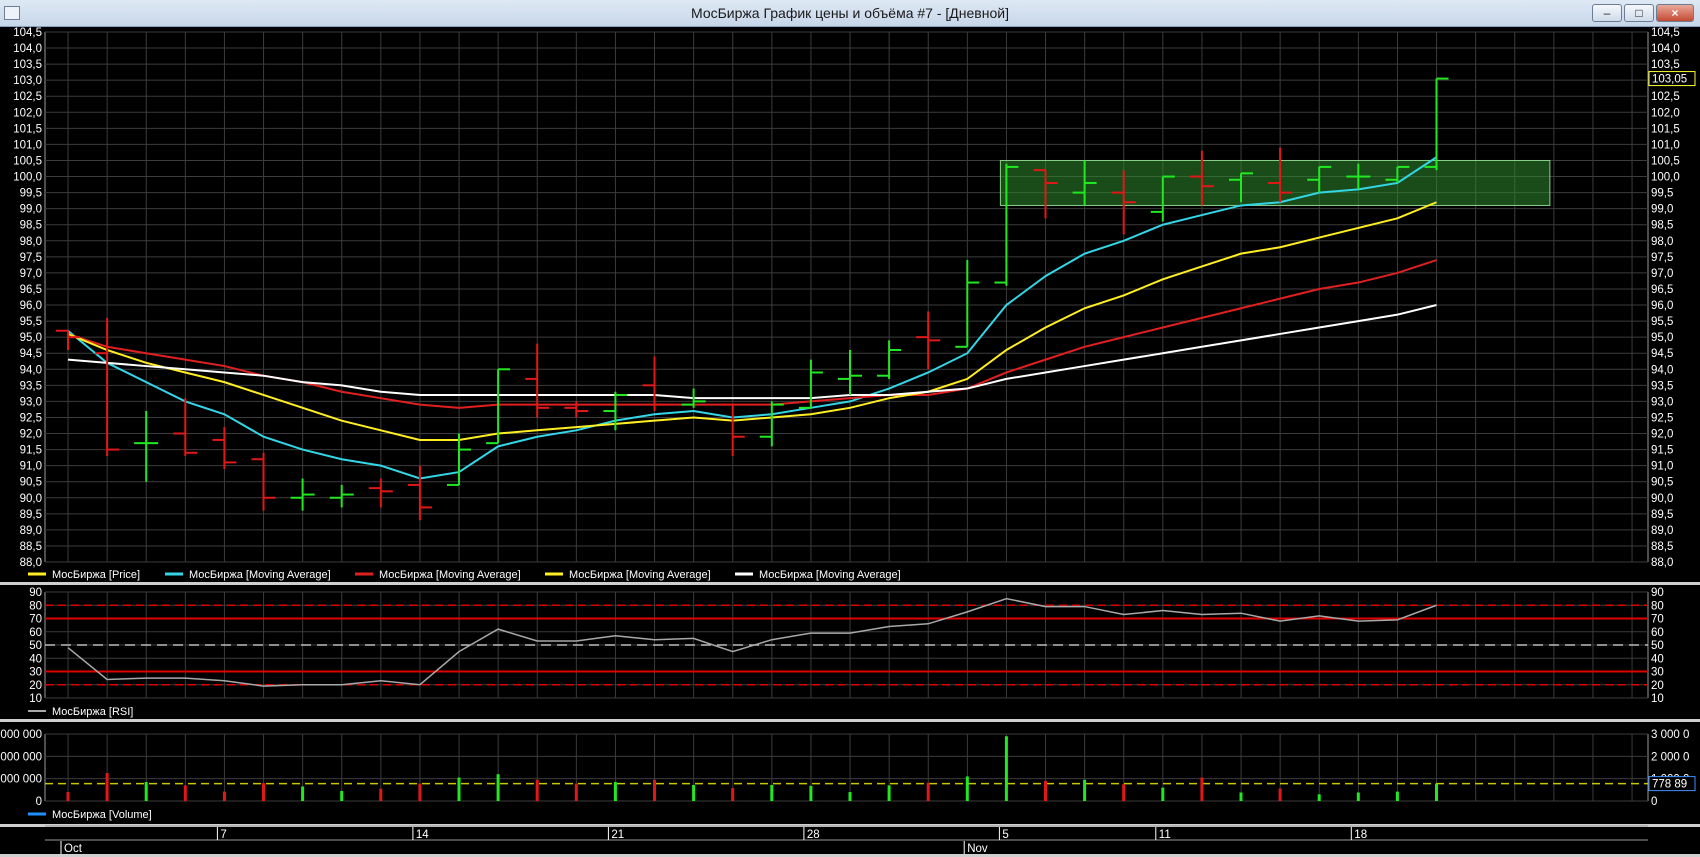 This screenshot has width=1700, height=857. Describe the element at coordinates (31, 274) in the screenshot. I see `price-tick-label-left: 97,0` at that location.